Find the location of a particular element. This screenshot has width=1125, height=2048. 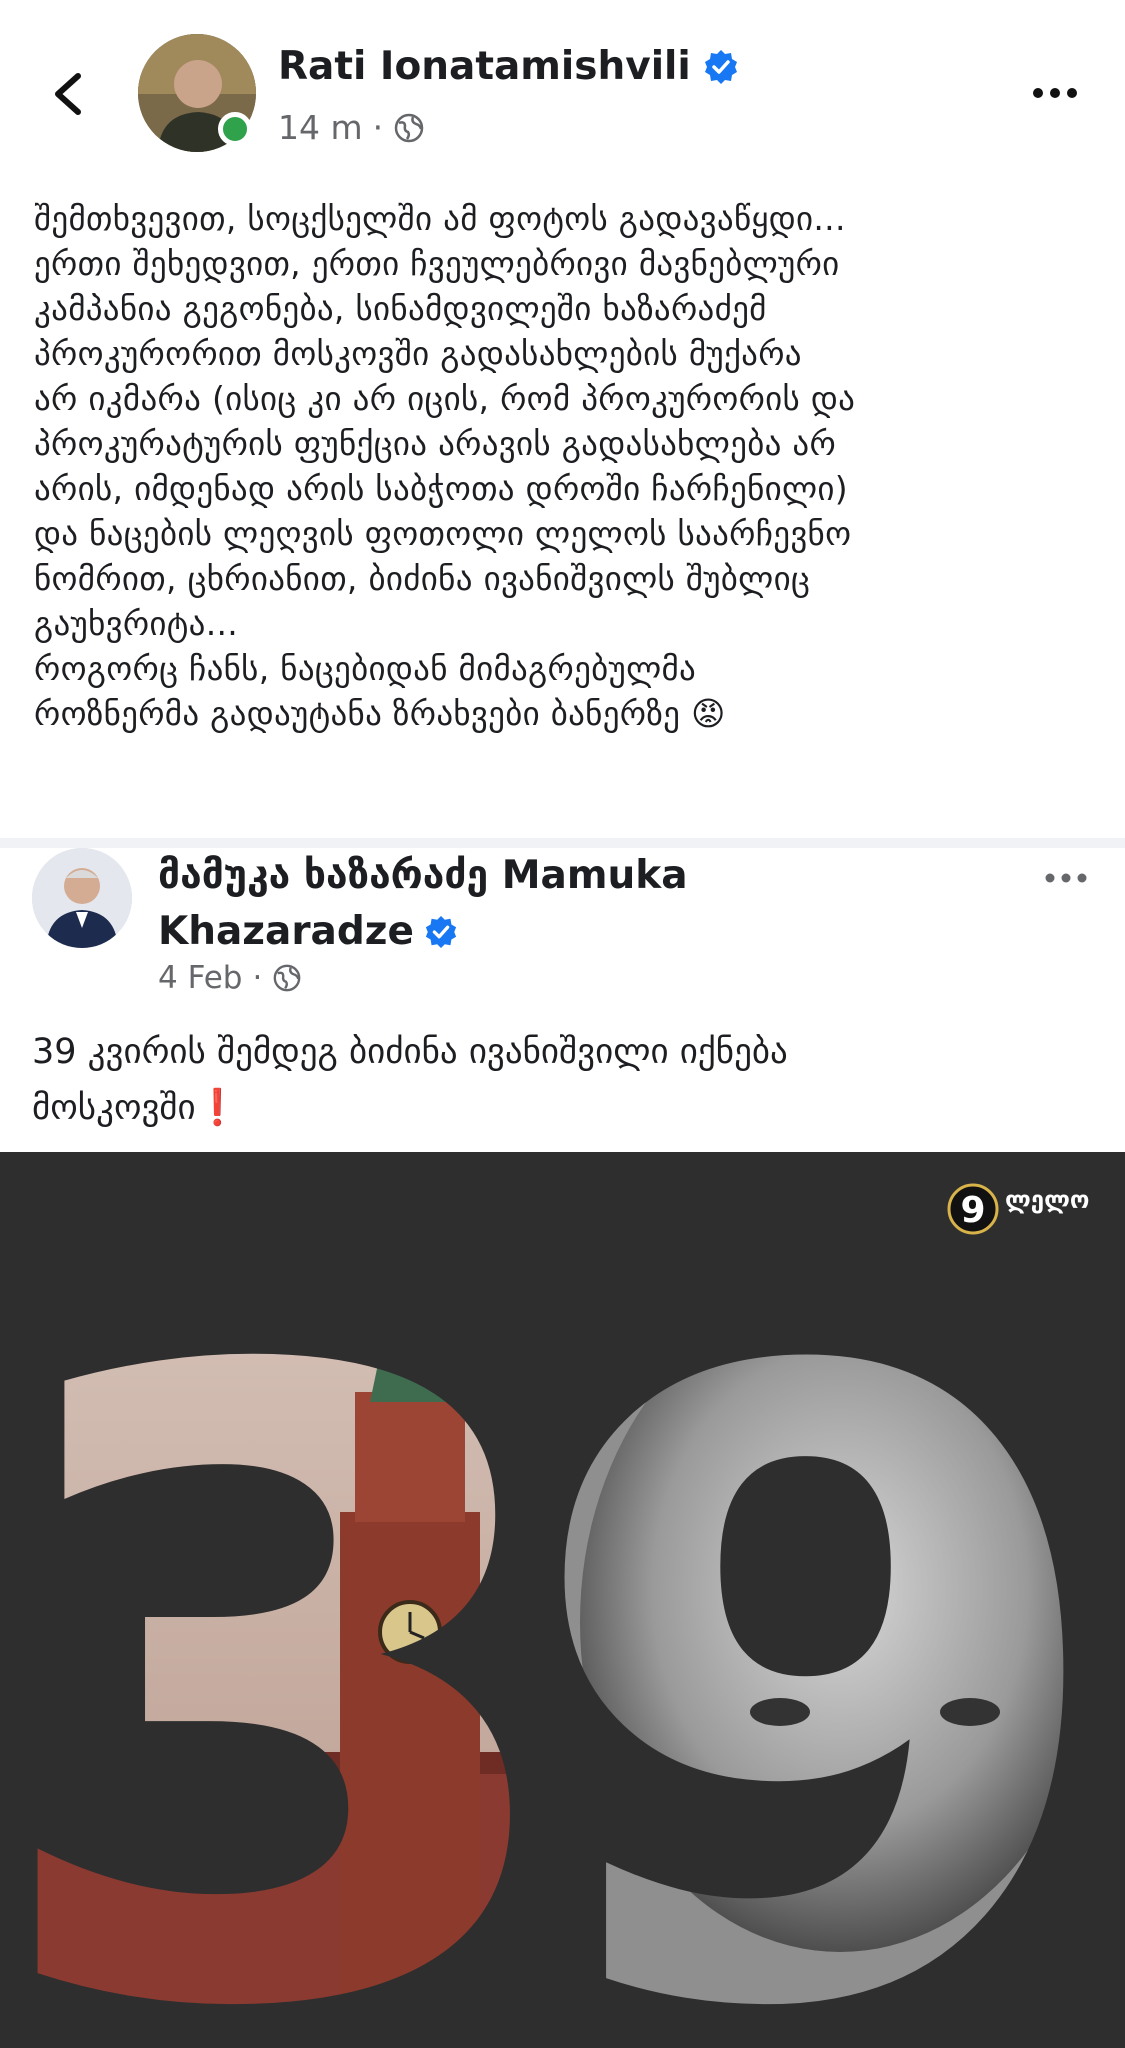

post-text-line: და ნაცების ლეღვის ფოთოლი ლელოს საარჩევნო is located at coordinates (443, 533).